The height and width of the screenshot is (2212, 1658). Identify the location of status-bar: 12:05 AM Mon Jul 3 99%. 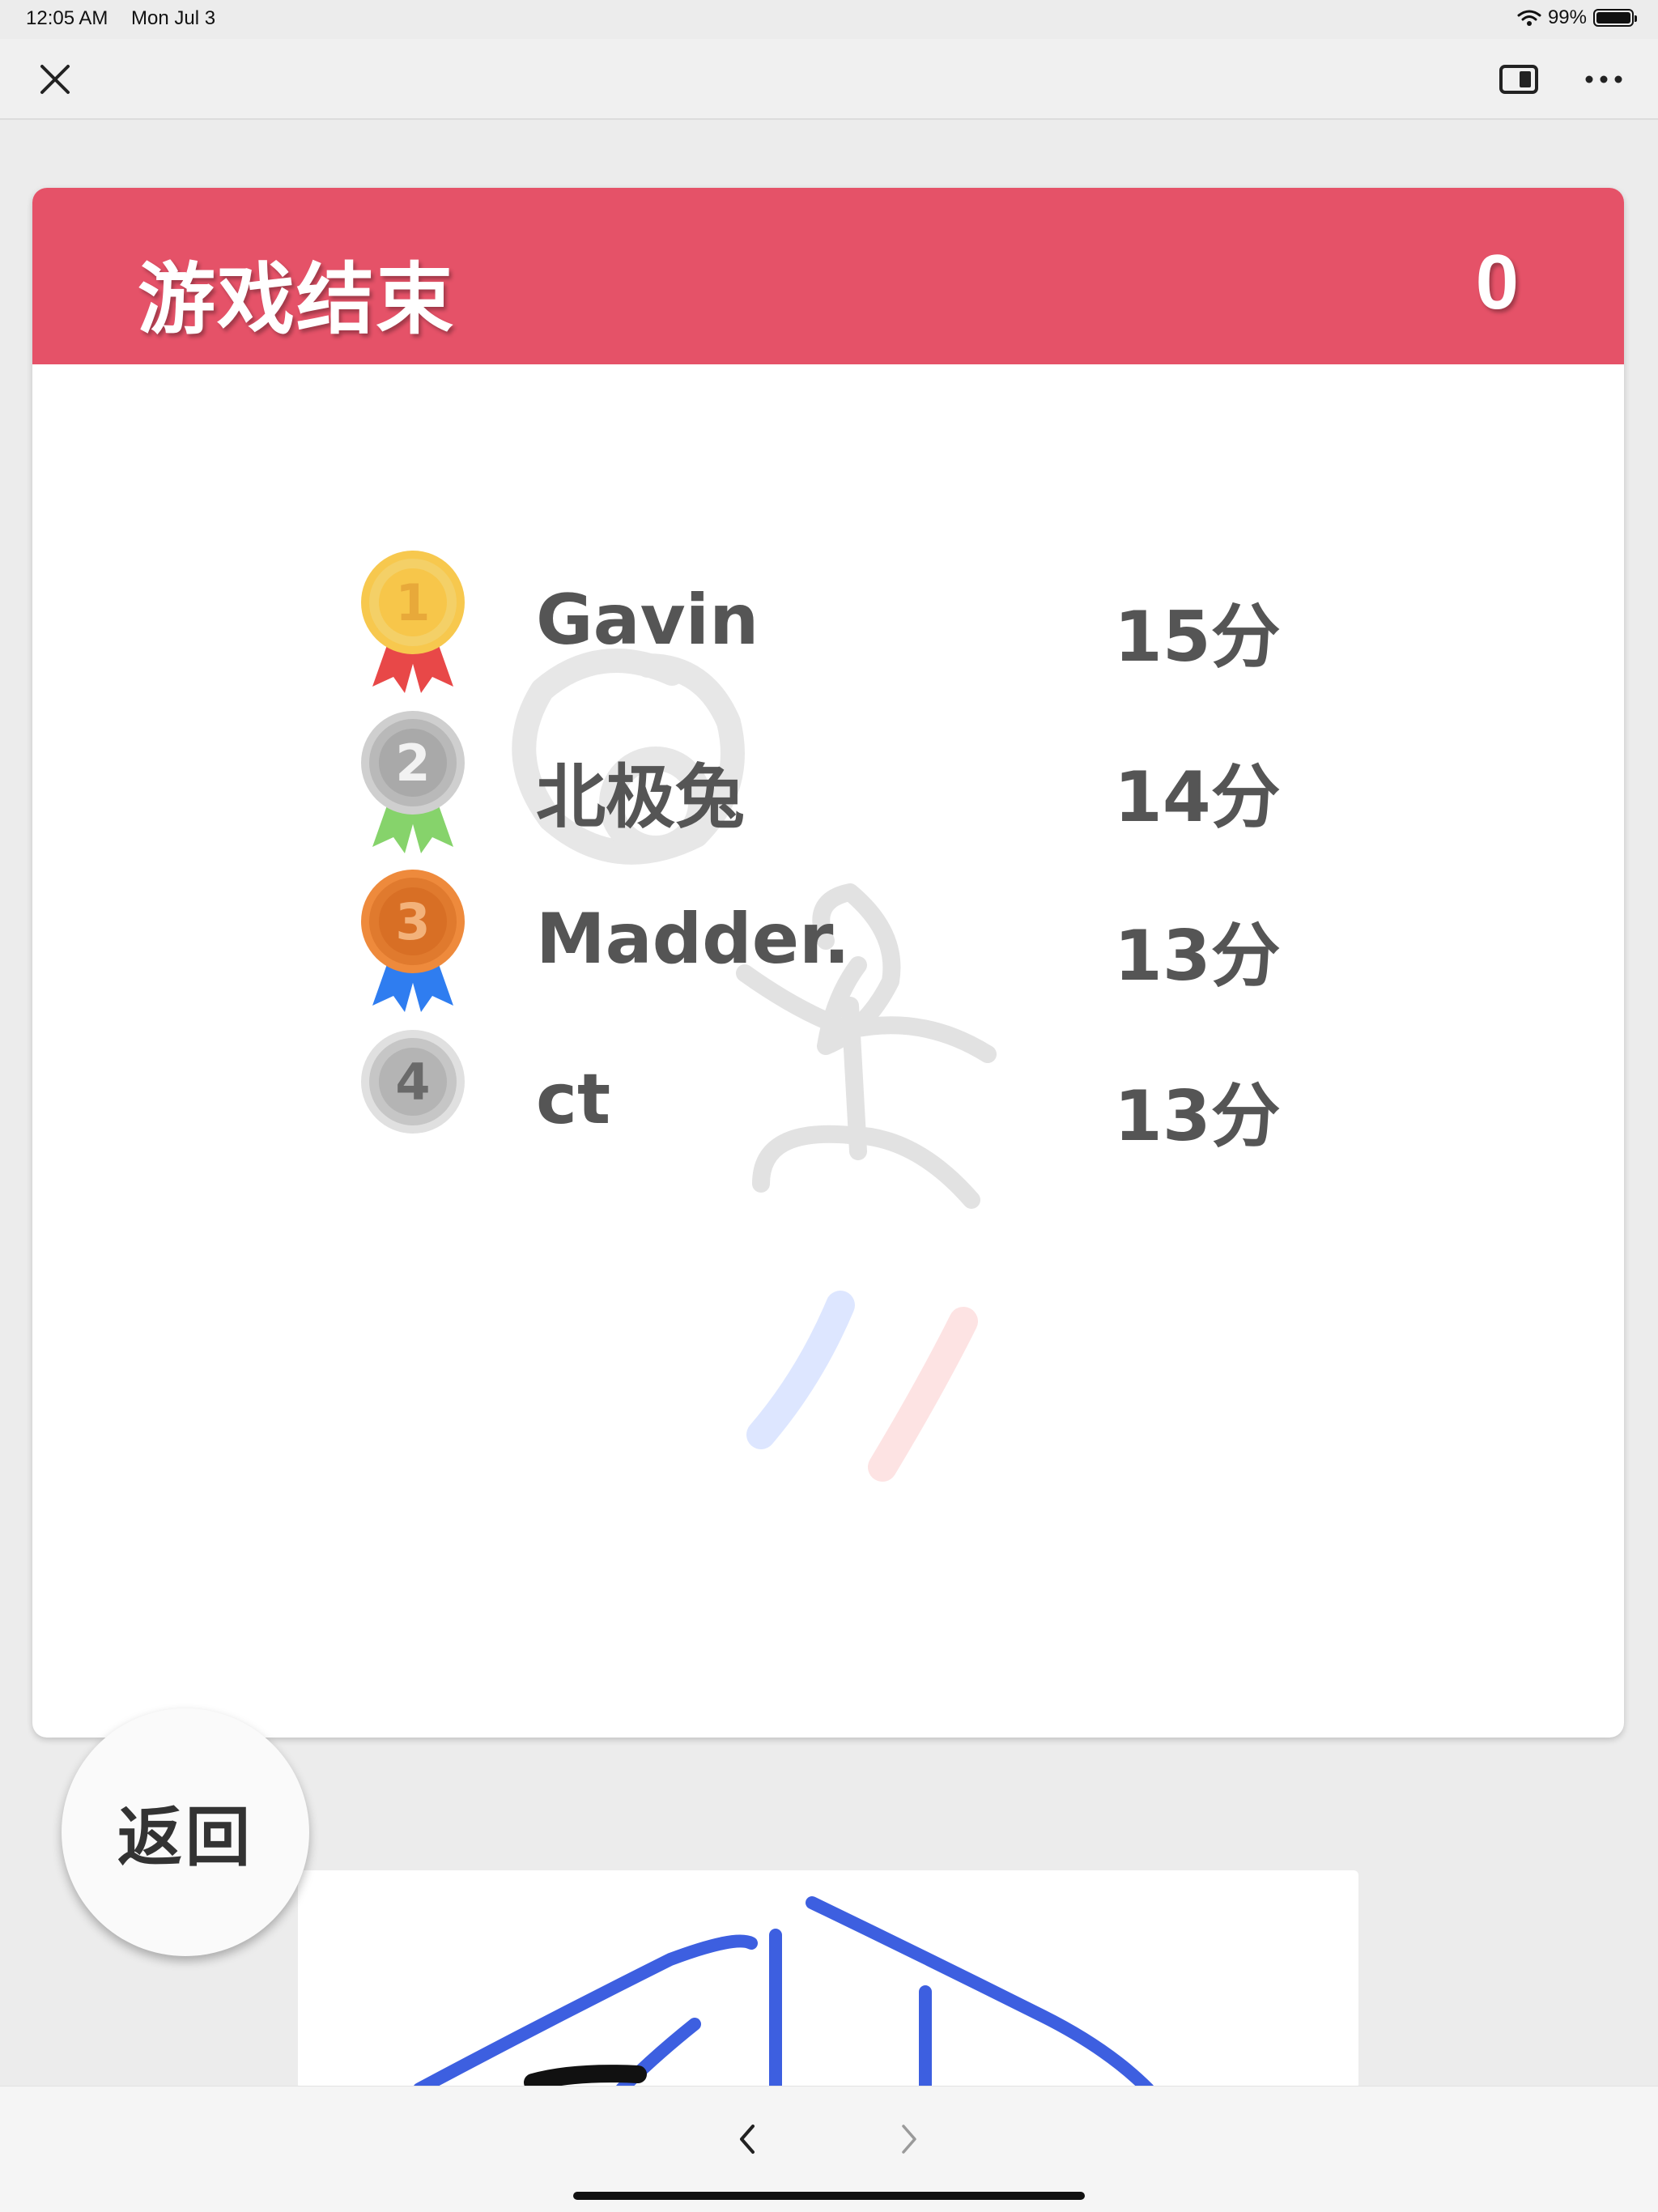
(829, 19).